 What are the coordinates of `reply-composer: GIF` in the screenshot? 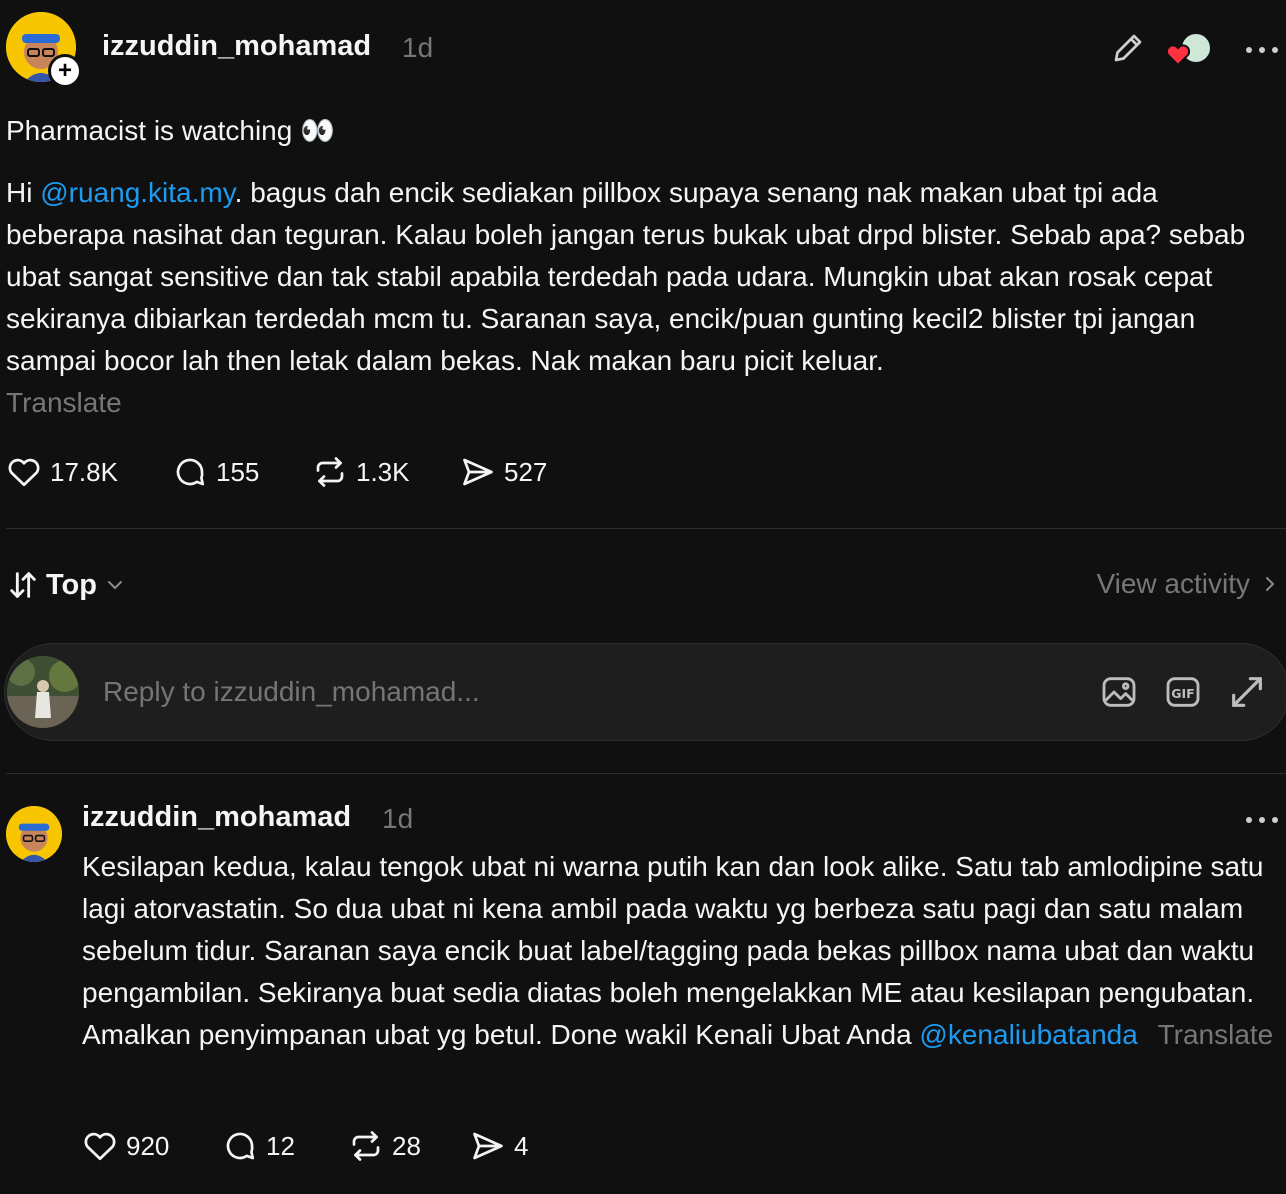 It's located at (645, 692).